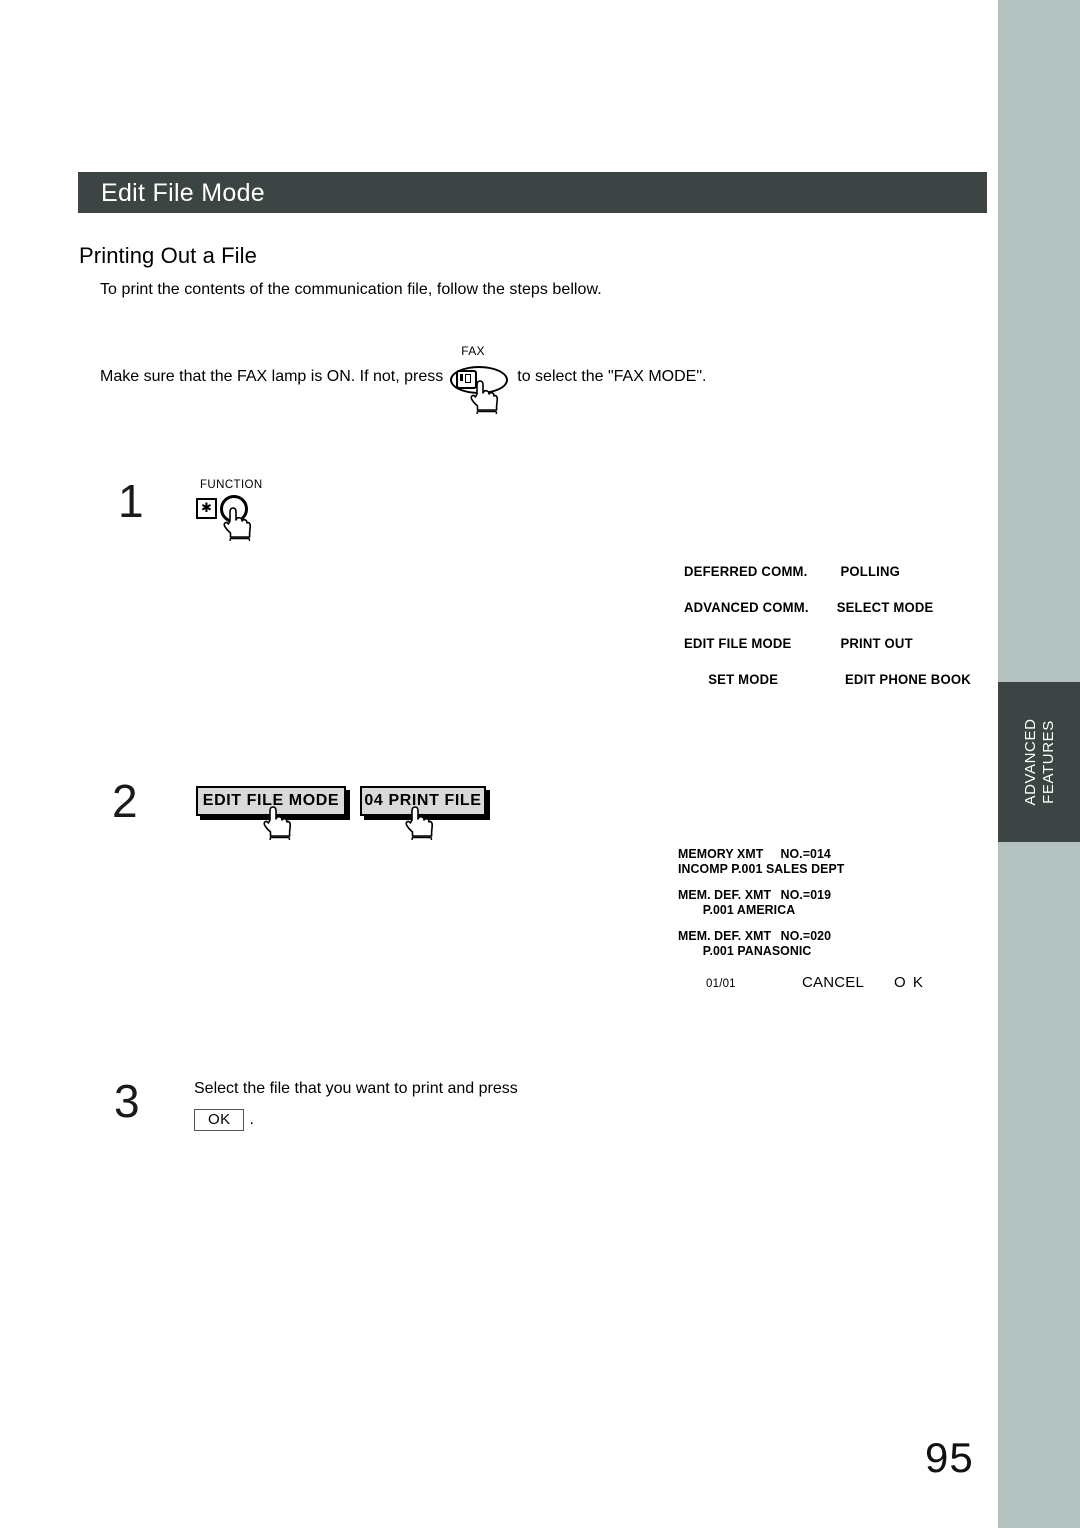  I want to click on function-key-label: FUNCTION, so click(231, 485).